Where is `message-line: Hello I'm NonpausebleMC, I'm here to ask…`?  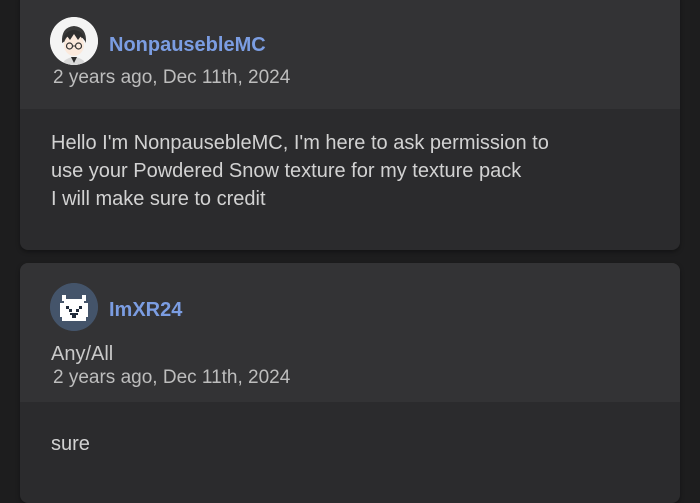 message-line: Hello I'm NonpausebleMC, I'm here to ask… is located at coordinates (300, 143).